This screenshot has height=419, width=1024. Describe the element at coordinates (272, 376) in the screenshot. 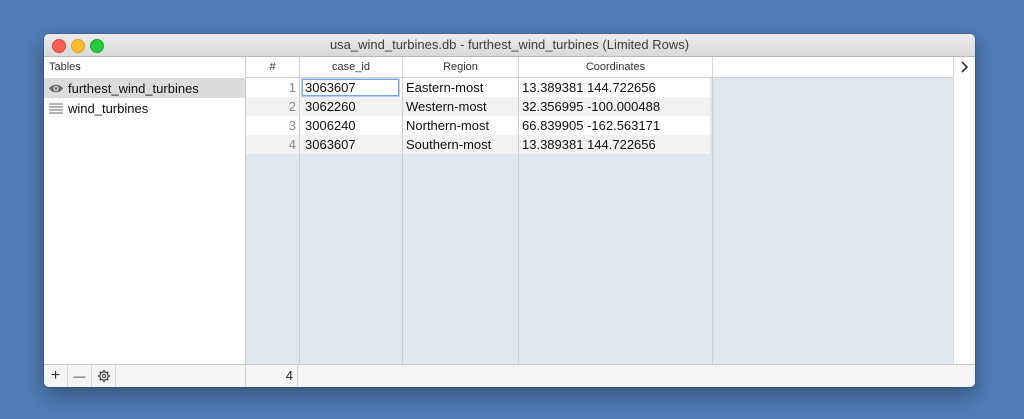

I see `row-count: 4` at that location.